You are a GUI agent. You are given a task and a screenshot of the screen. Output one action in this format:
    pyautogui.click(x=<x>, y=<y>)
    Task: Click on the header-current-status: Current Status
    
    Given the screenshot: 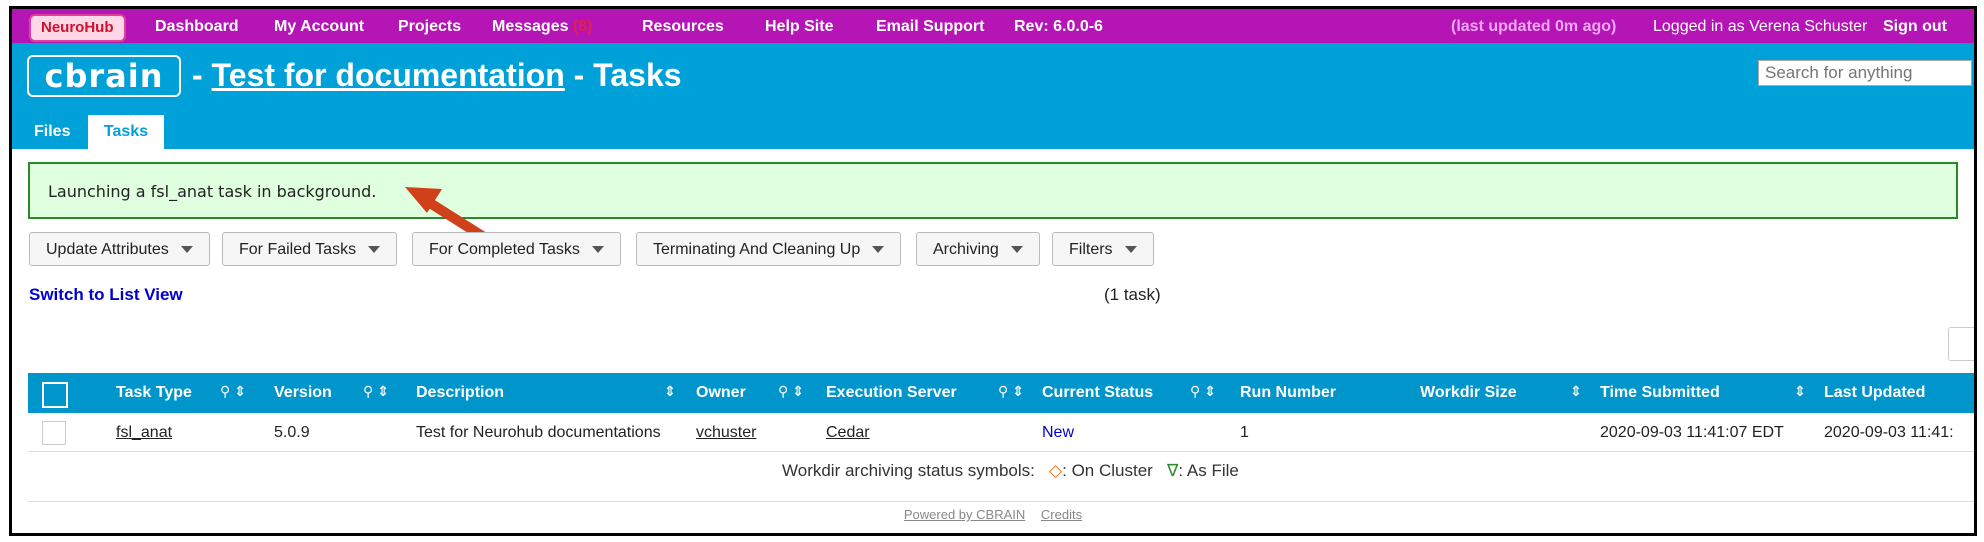 What is the action you would take?
    pyautogui.click(x=1097, y=393)
    